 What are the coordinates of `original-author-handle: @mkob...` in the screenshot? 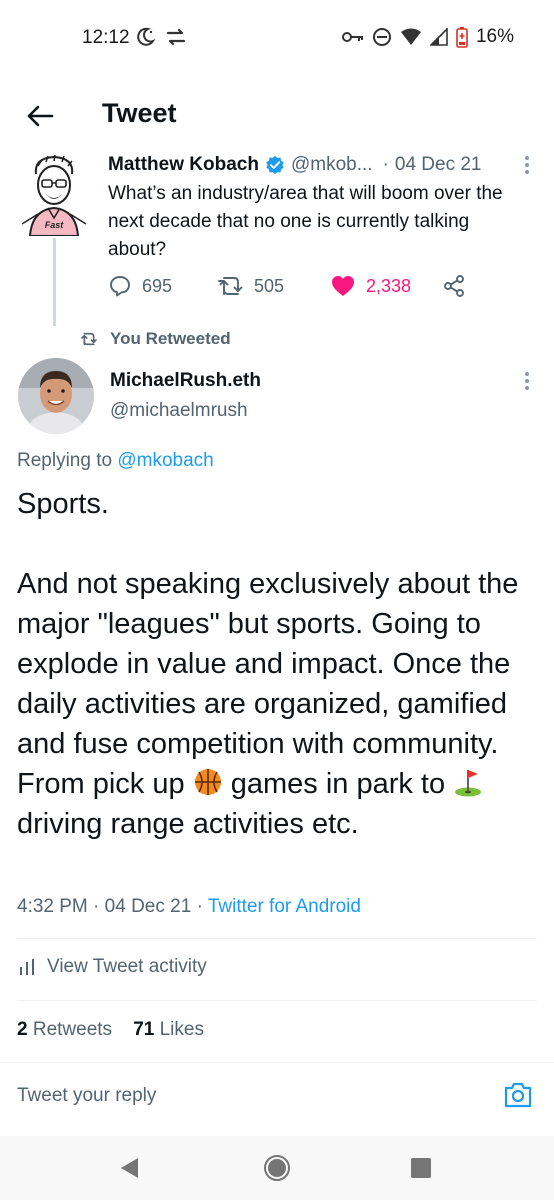 It's located at (331, 164).